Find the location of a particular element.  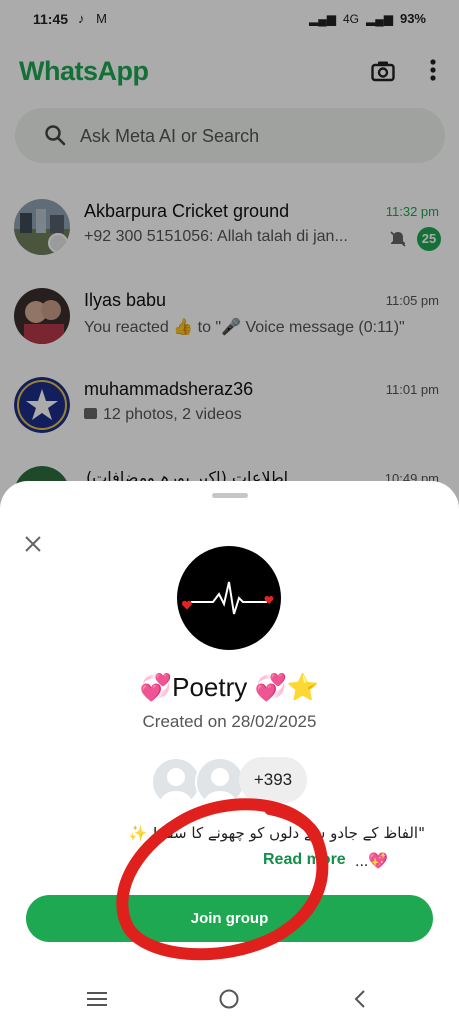

member-count: +393 is located at coordinates (273, 780).